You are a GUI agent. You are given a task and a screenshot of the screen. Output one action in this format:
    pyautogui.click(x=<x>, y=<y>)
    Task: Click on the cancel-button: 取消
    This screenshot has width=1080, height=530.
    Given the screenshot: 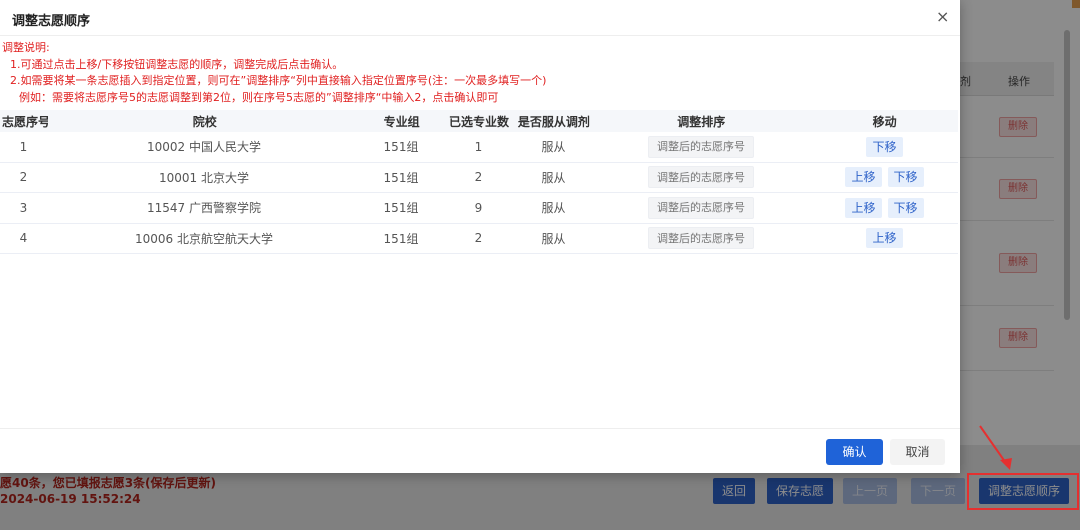 What is the action you would take?
    pyautogui.click(x=917, y=452)
    